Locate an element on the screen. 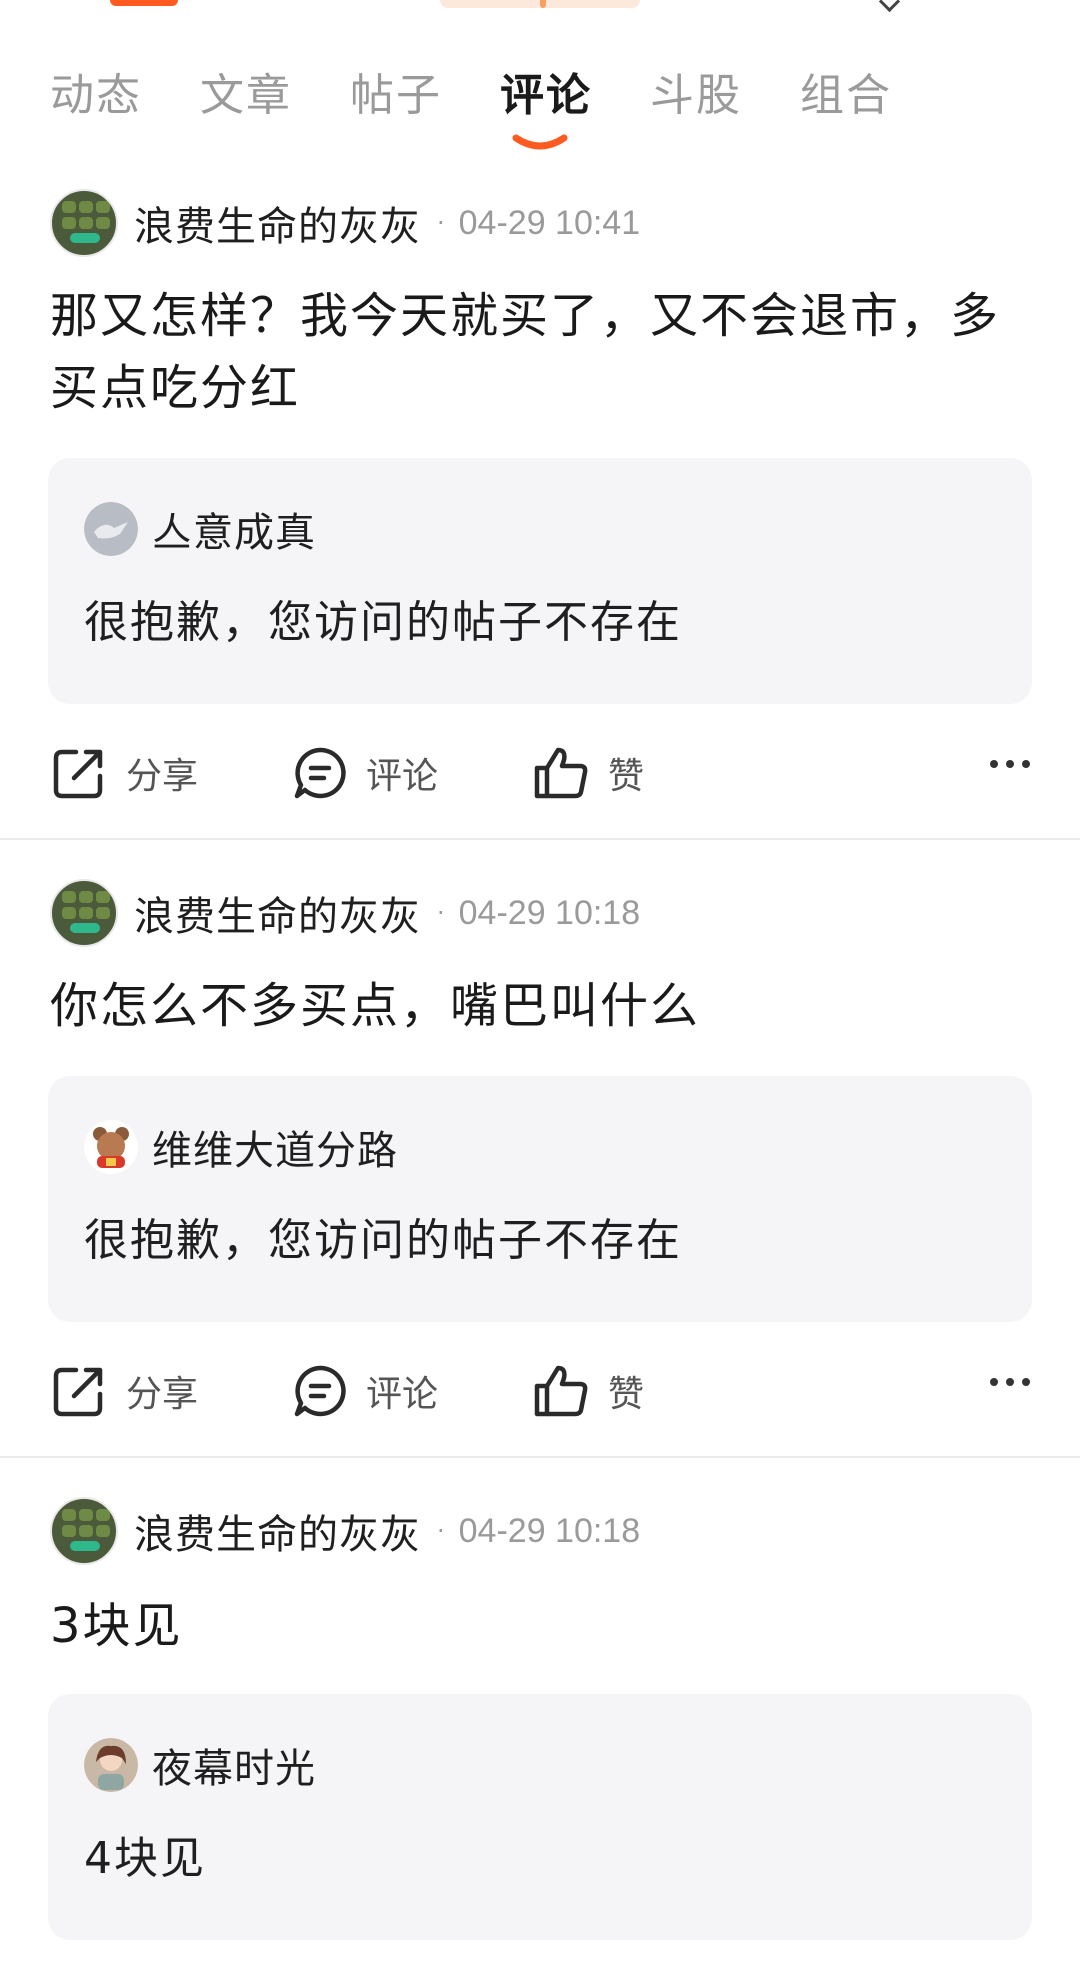 This screenshot has height=1968, width=1080. comment-text: 你怎么不多买点，嘴巴叫什么 is located at coordinates (540, 1006).